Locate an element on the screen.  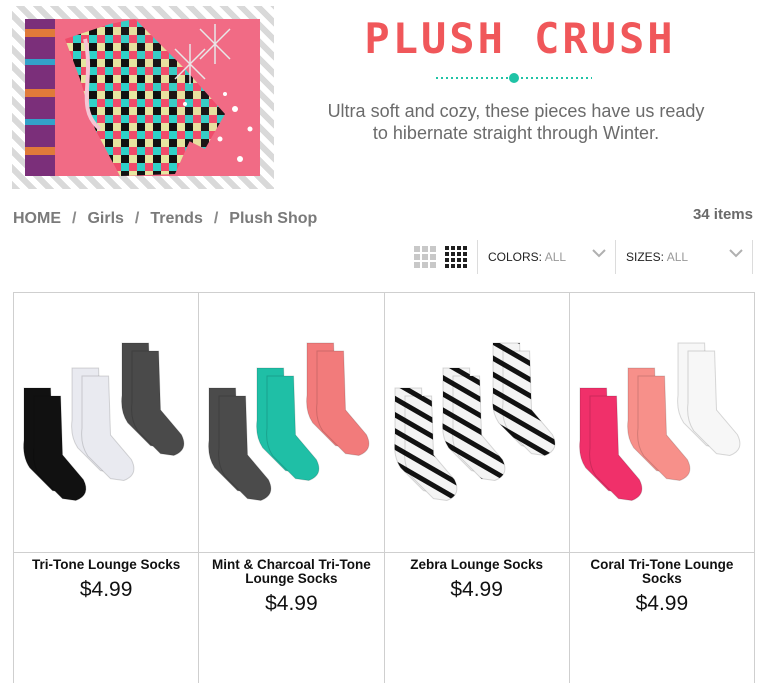
hero-divider is located at coordinates (514, 78).